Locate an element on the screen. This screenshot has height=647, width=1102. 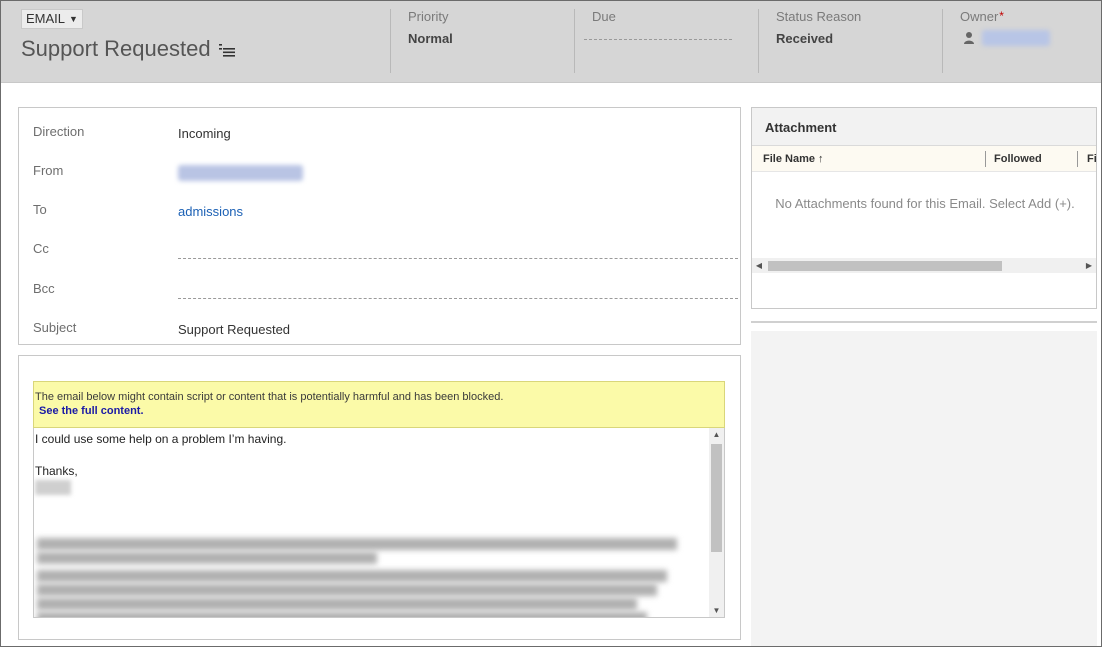
column-followed: Followed is located at coordinates (1018, 159).